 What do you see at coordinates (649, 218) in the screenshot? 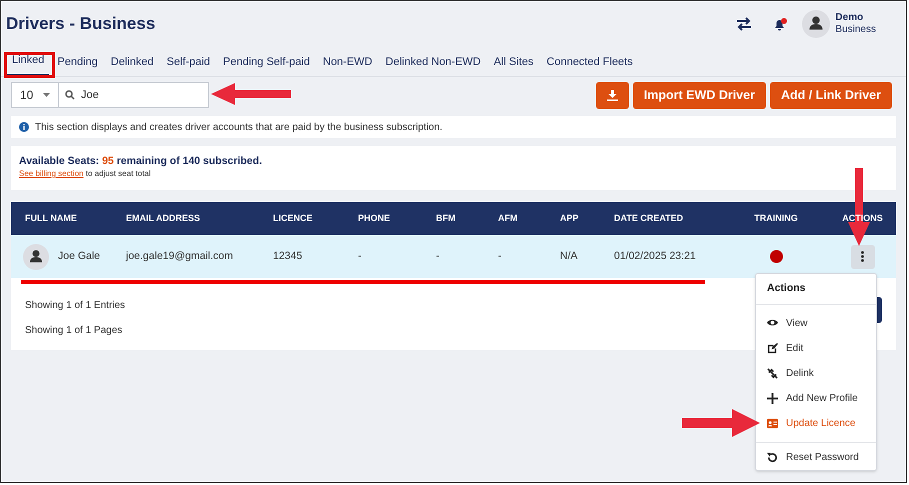
I see `column-header: DATE CREATED` at bounding box center [649, 218].